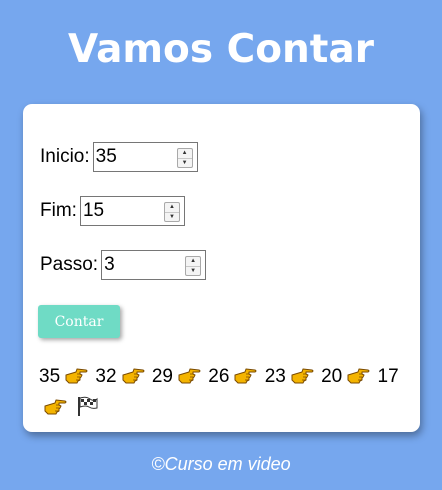 The width and height of the screenshot is (442, 490). I want to click on inicio-input, so click(133, 157).